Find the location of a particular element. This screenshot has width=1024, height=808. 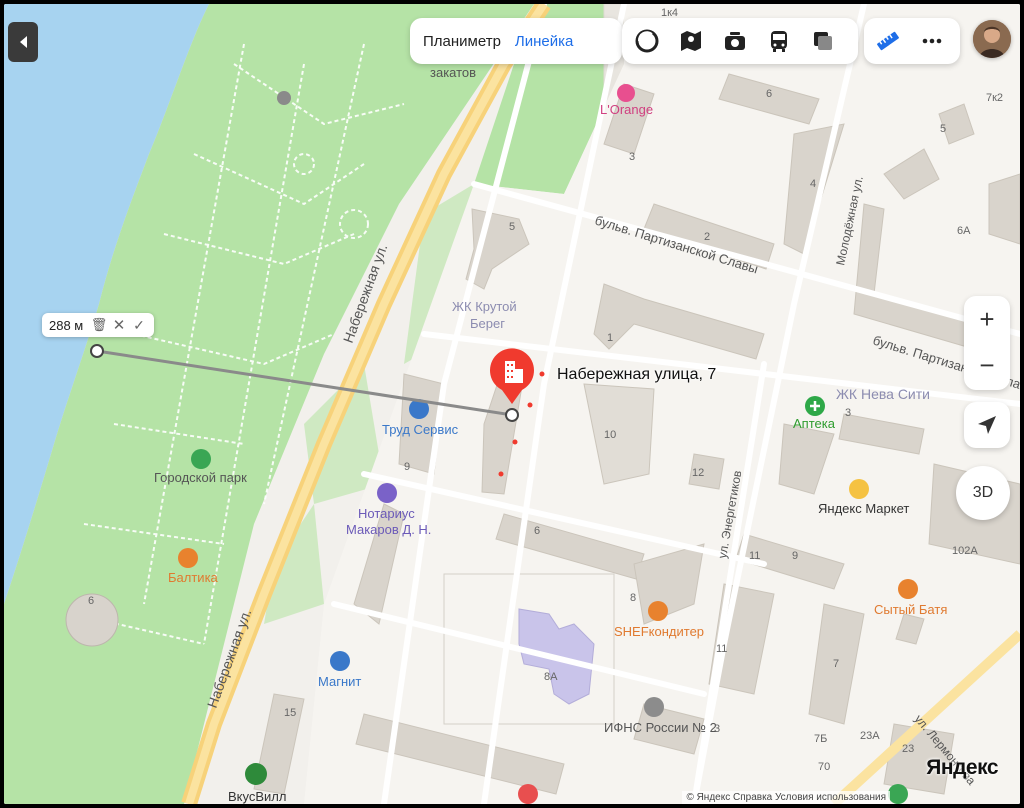

zoom-in-button: + is located at coordinates (987, 319).